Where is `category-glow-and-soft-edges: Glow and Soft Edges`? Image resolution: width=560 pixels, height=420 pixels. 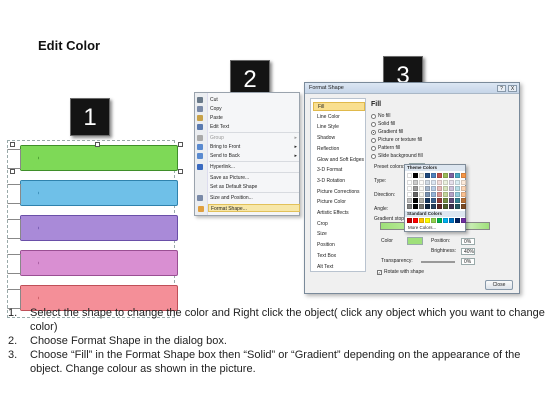
category-glow-and-soft-edges: Glow and Soft Edges is located at coordinates (339, 160).